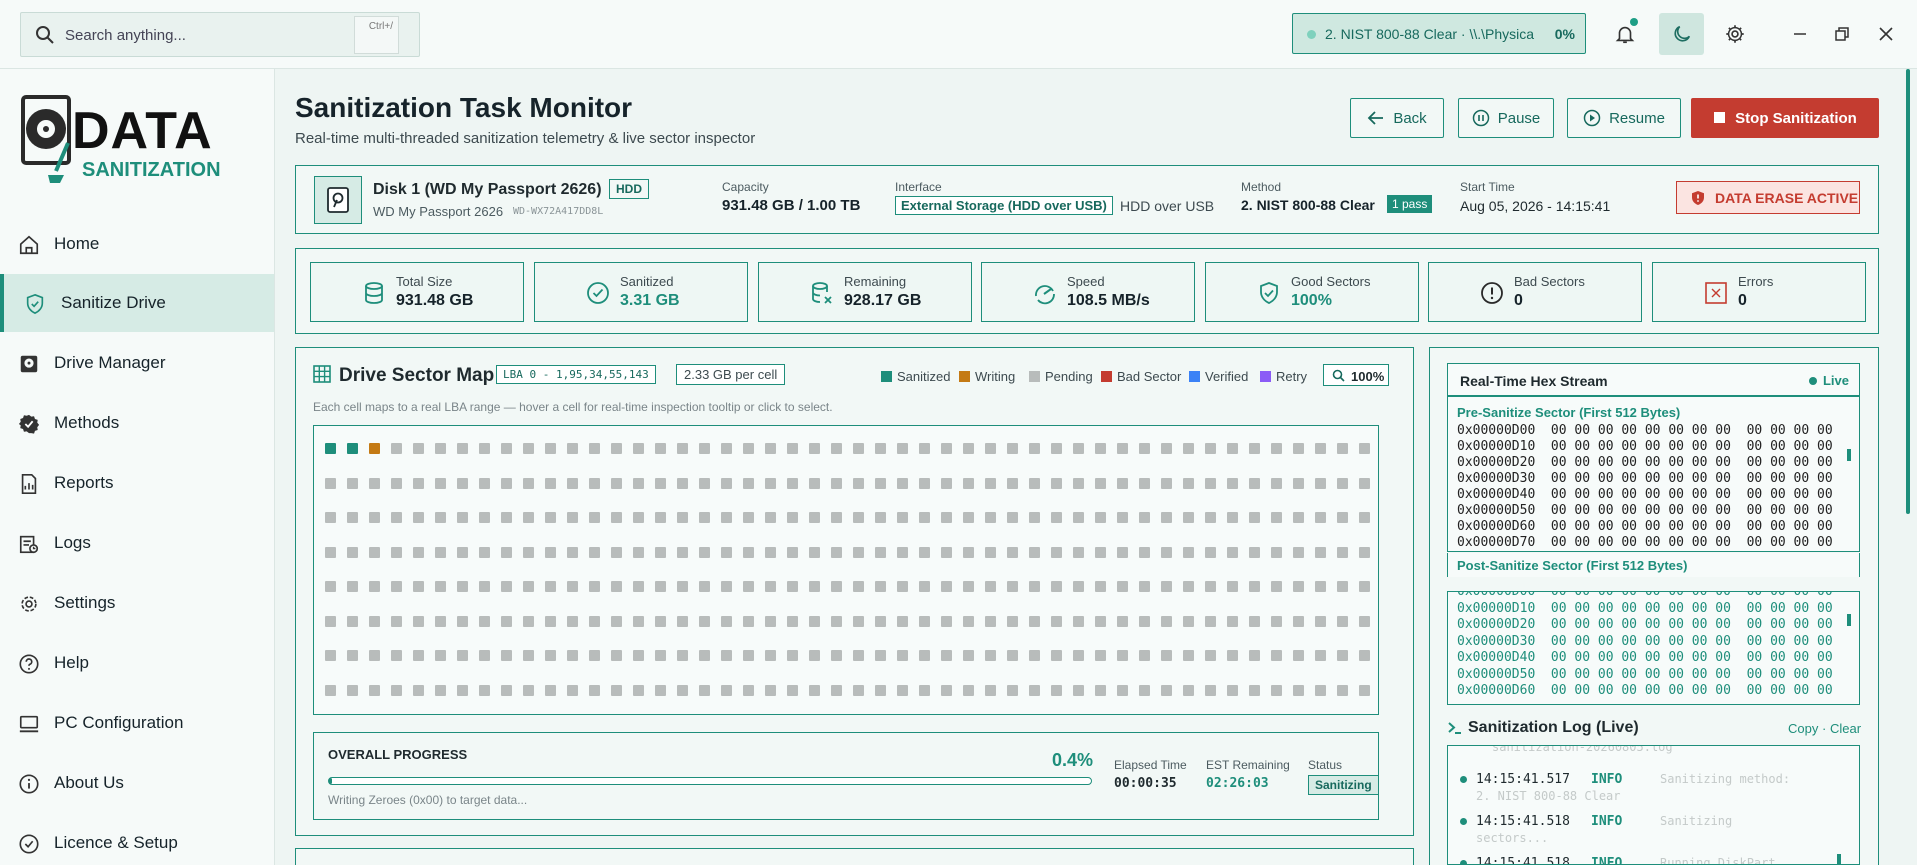 This screenshot has width=1917, height=865. I want to click on pause-button: Pause, so click(1506, 118).